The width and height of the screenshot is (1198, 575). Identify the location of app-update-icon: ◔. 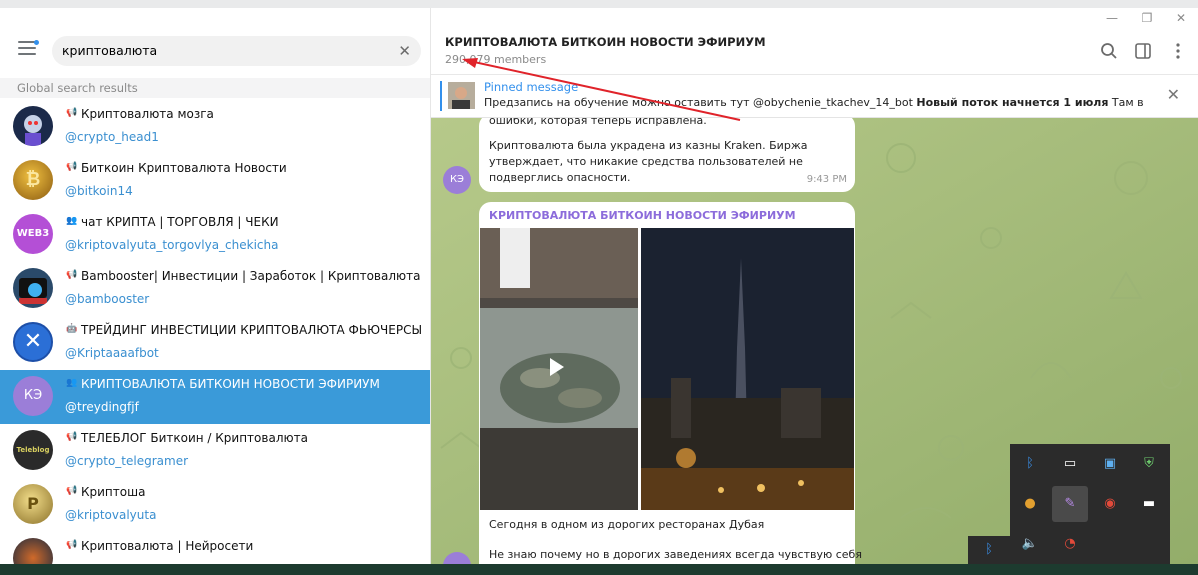
(1070, 544).